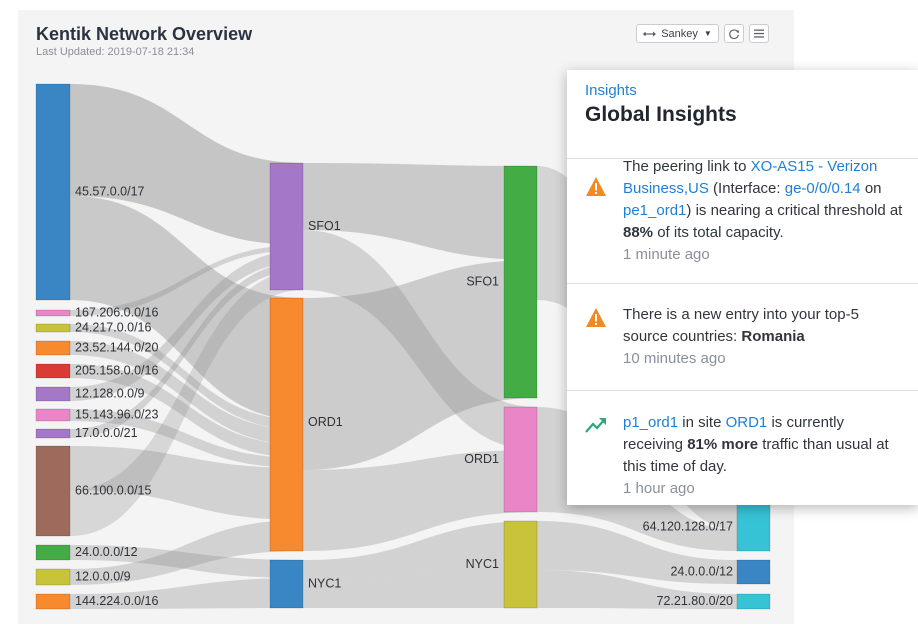 This screenshot has height=627, width=918. Describe the element at coordinates (773, 336) in the screenshot. I see `insight-highlight: Romania` at that location.